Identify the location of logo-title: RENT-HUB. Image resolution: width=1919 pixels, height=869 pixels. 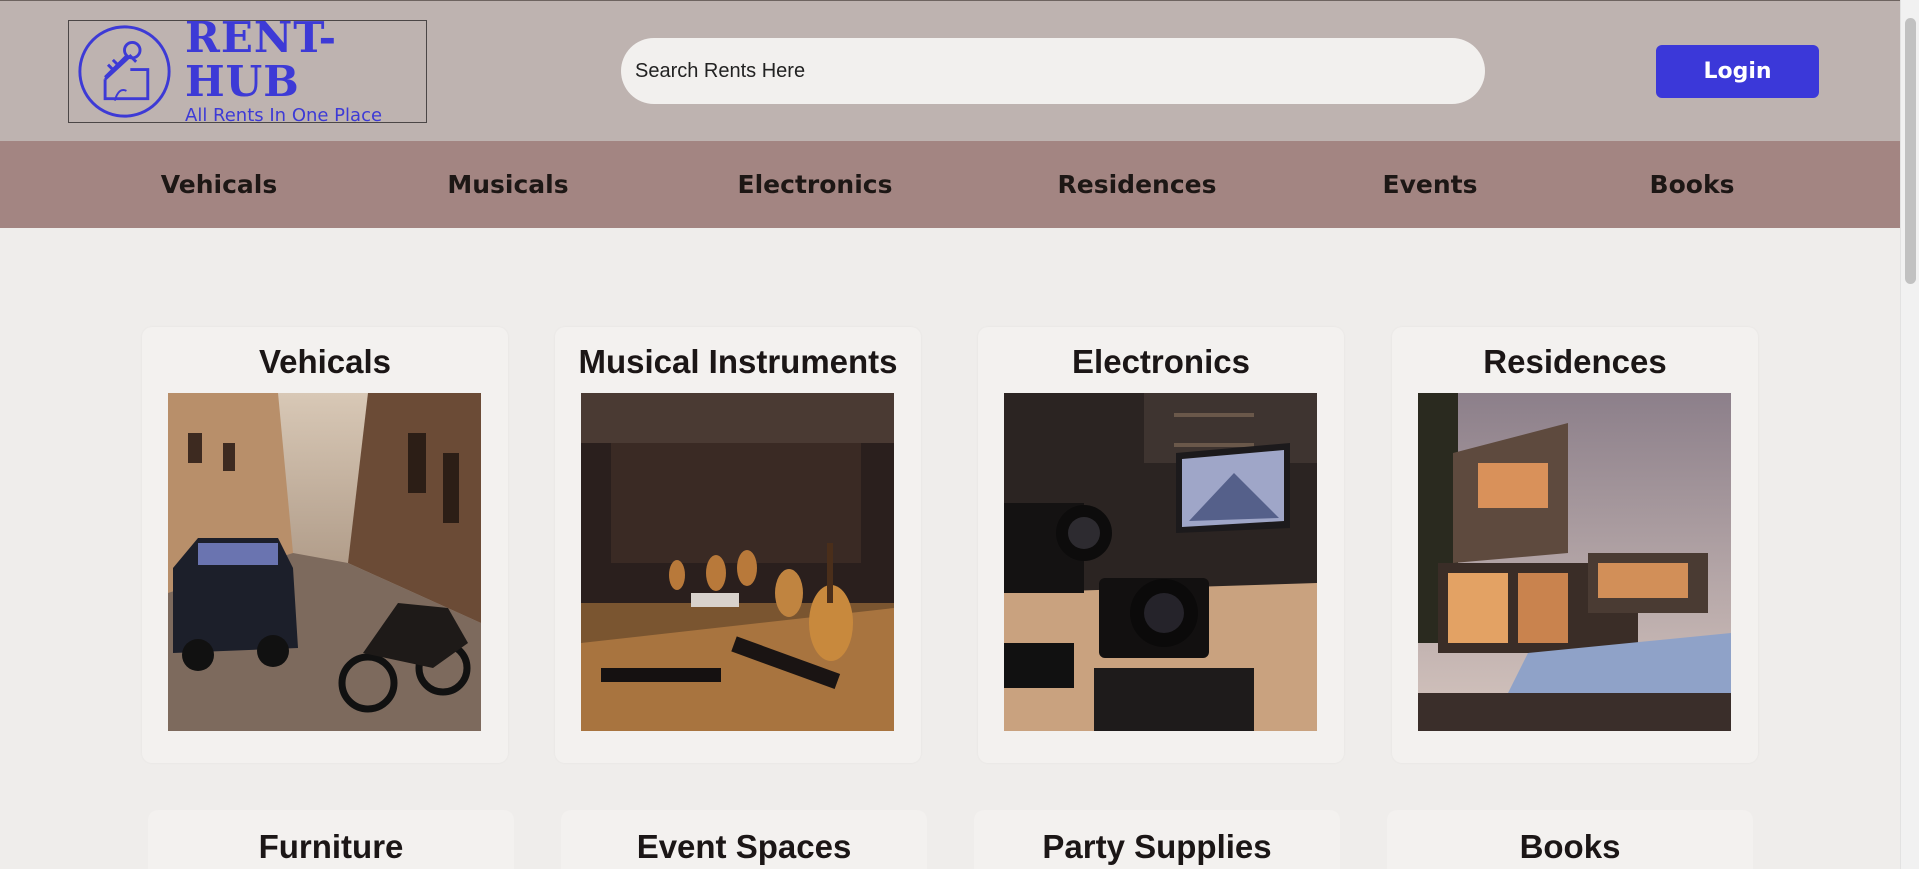
(261, 59).